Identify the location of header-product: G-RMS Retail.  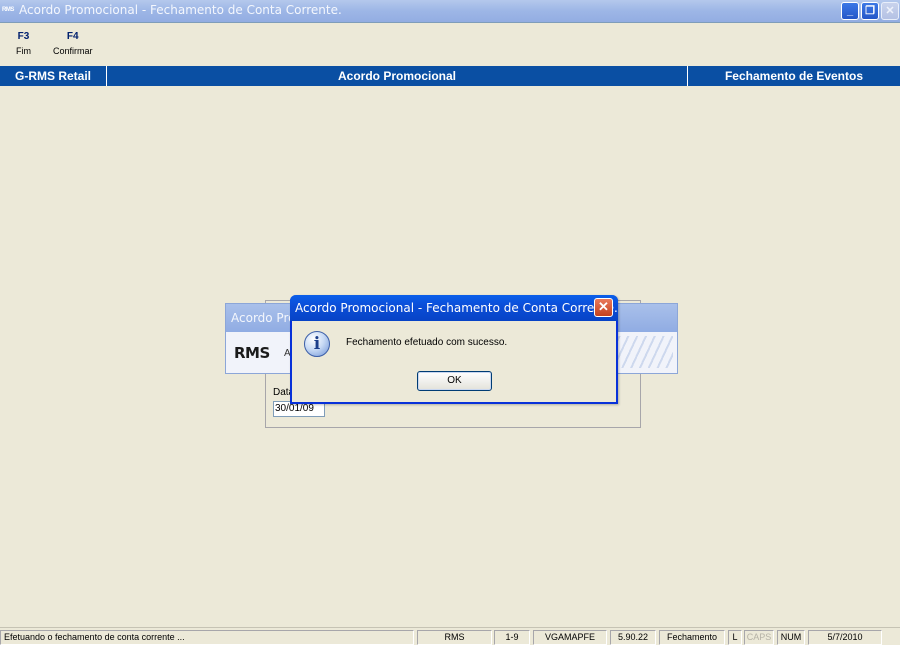
(53, 76).